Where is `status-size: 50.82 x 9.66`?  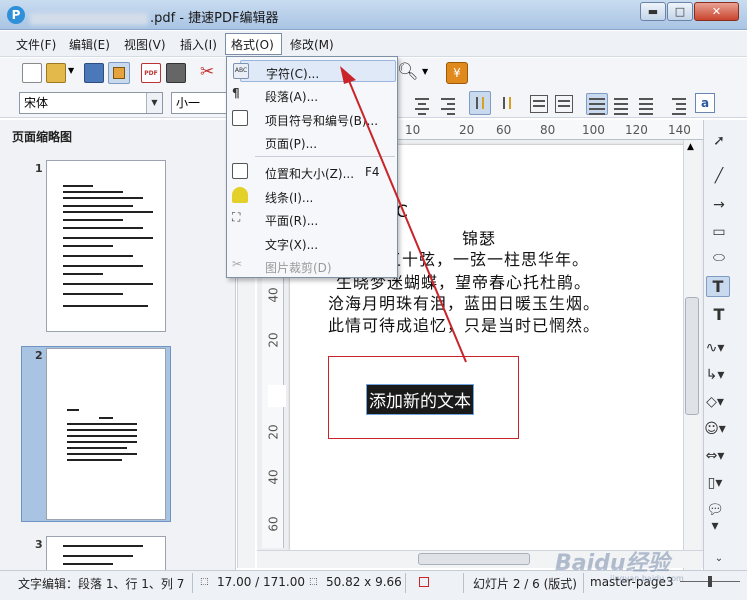 status-size: 50.82 x 9.66 is located at coordinates (364, 582).